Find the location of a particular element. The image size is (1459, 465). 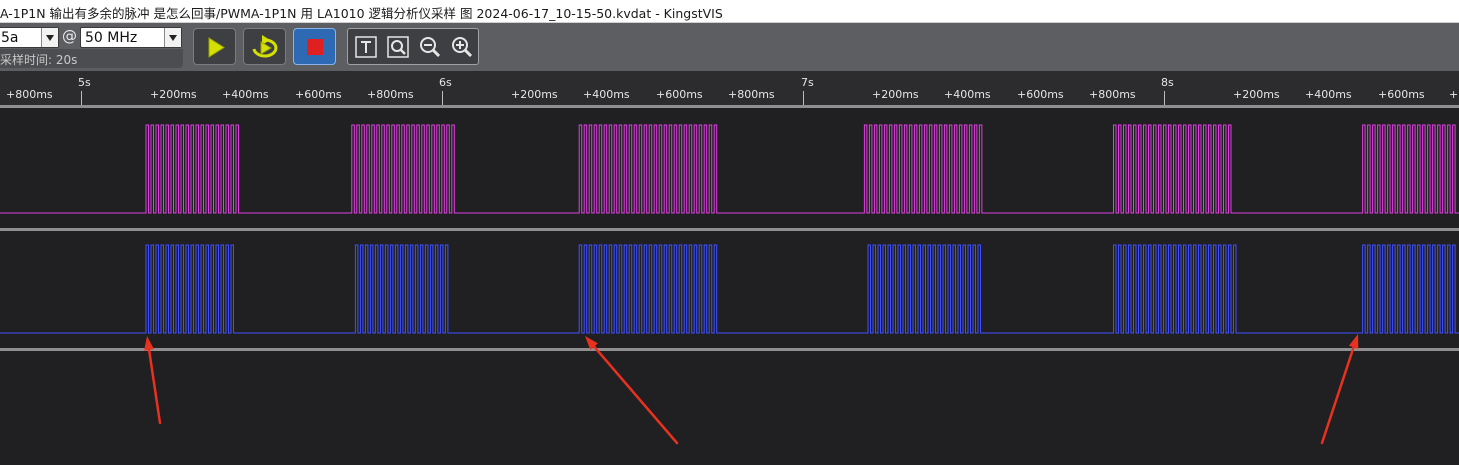

text-cursor-icon is located at coordinates (366, 47).